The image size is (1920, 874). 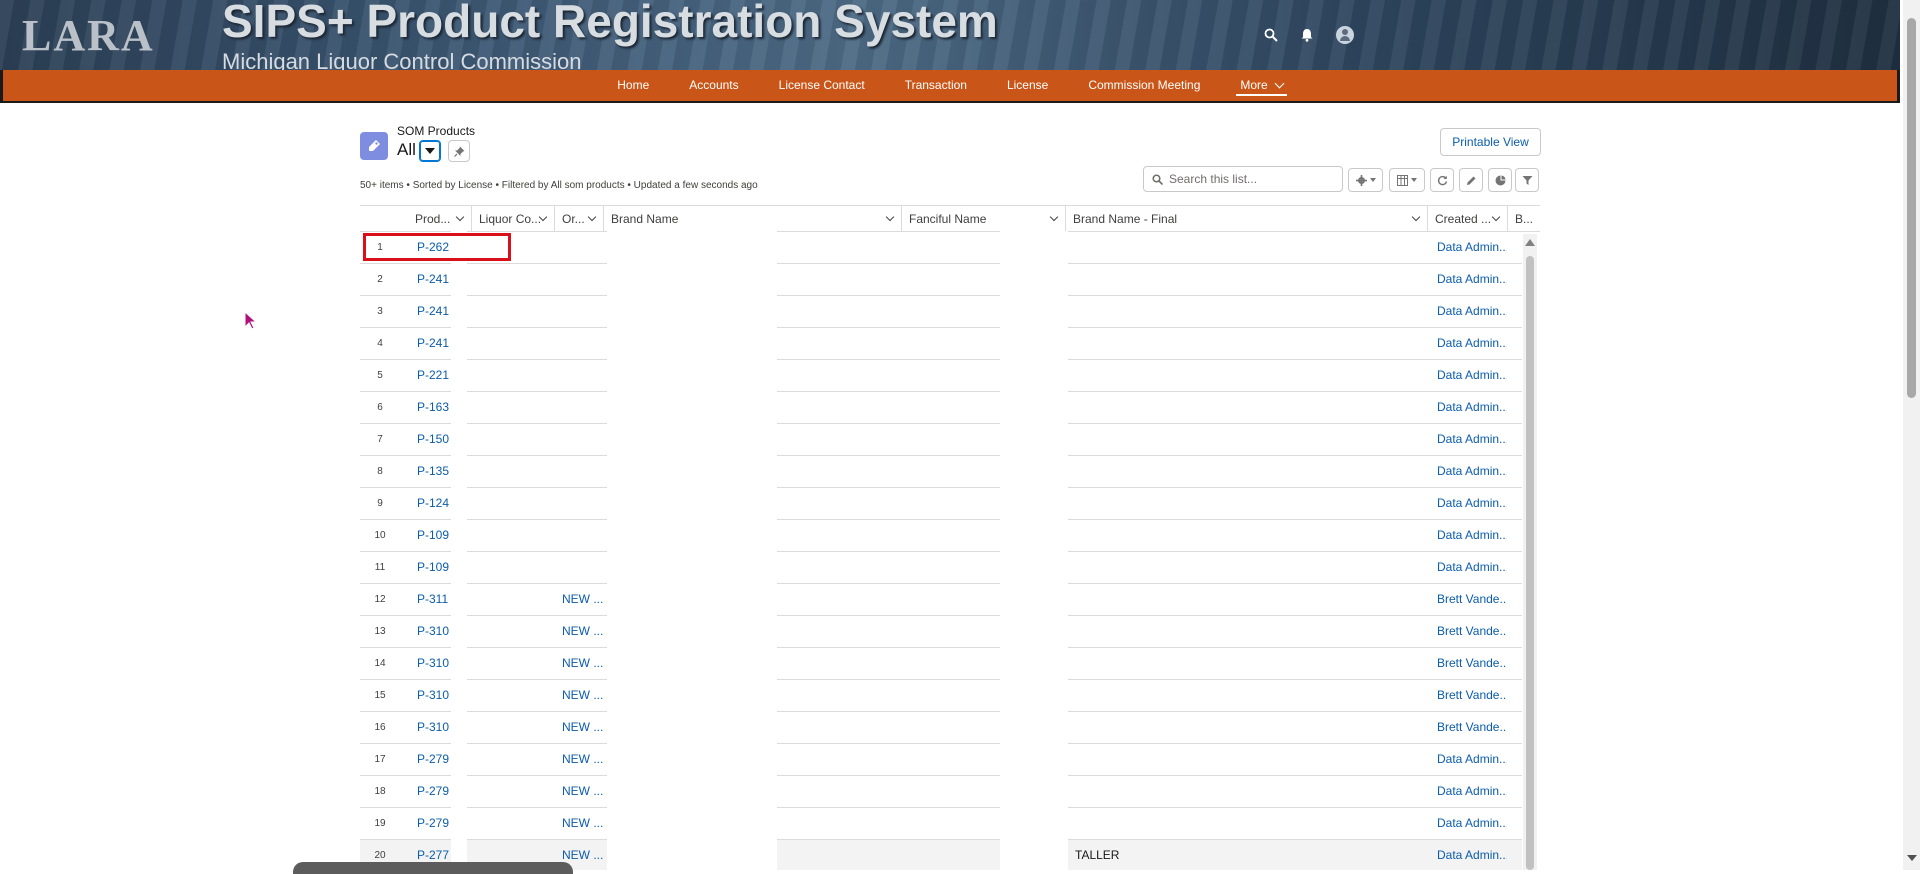 What do you see at coordinates (1911, 208) in the screenshot?
I see `page-scrollbar-thumb` at bounding box center [1911, 208].